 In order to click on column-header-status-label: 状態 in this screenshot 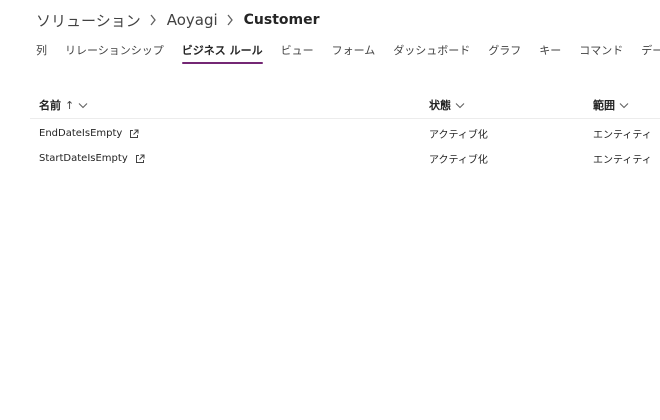, I will do `click(440, 105)`.